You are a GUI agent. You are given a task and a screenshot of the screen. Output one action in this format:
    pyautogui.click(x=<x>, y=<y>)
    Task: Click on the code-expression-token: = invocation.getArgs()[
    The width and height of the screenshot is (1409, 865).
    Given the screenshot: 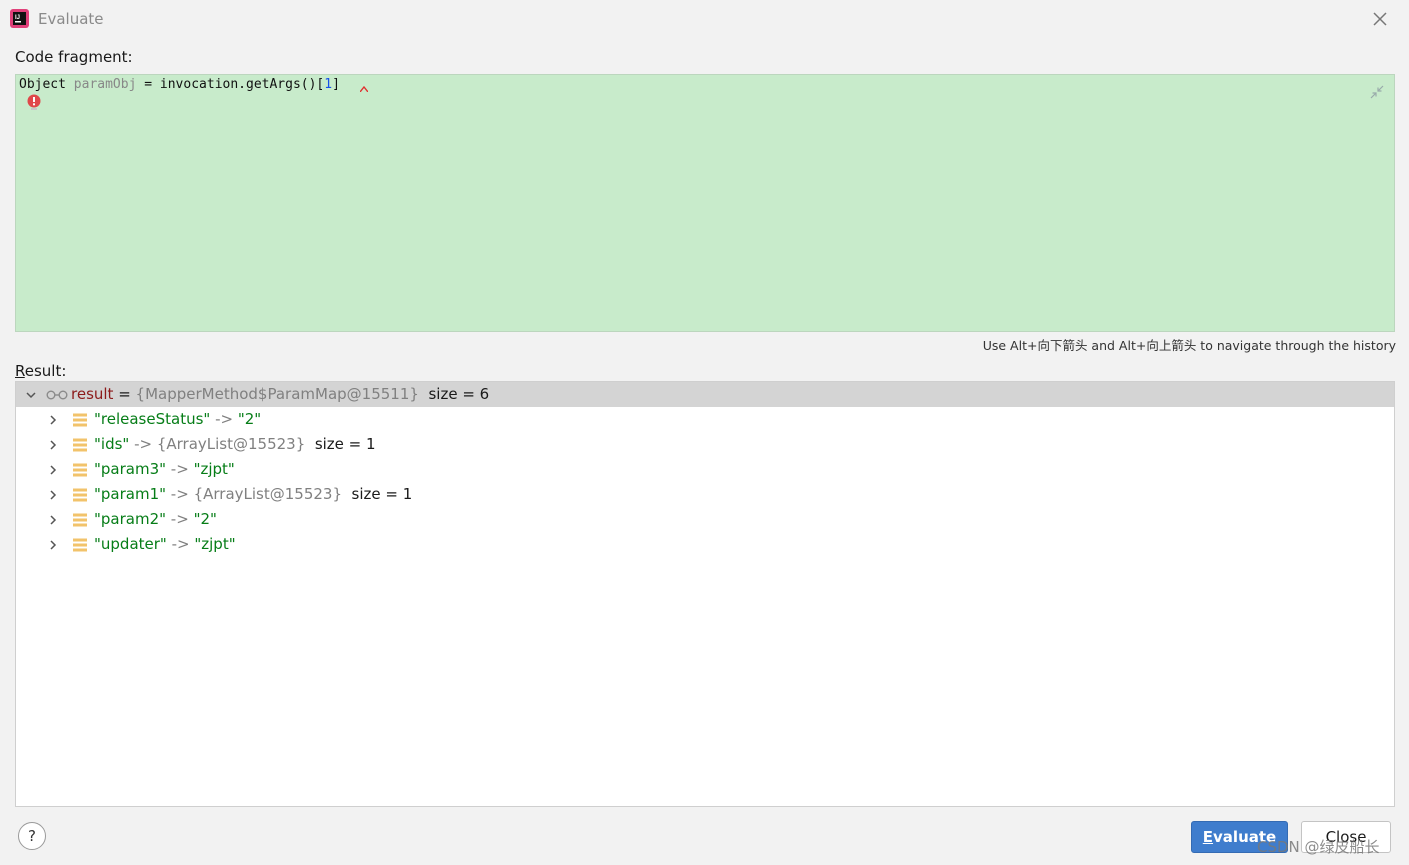 What is the action you would take?
    pyautogui.click(x=230, y=84)
    